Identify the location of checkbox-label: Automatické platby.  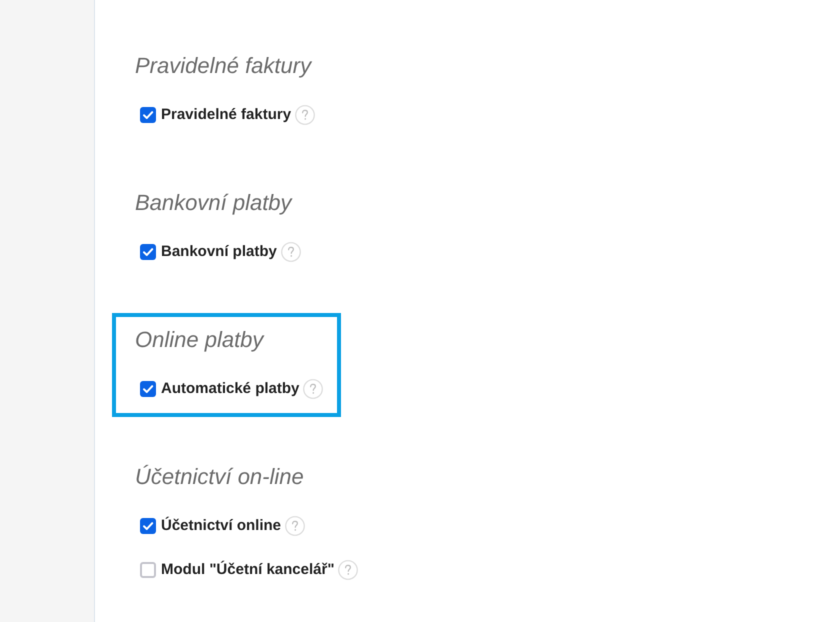
(230, 389).